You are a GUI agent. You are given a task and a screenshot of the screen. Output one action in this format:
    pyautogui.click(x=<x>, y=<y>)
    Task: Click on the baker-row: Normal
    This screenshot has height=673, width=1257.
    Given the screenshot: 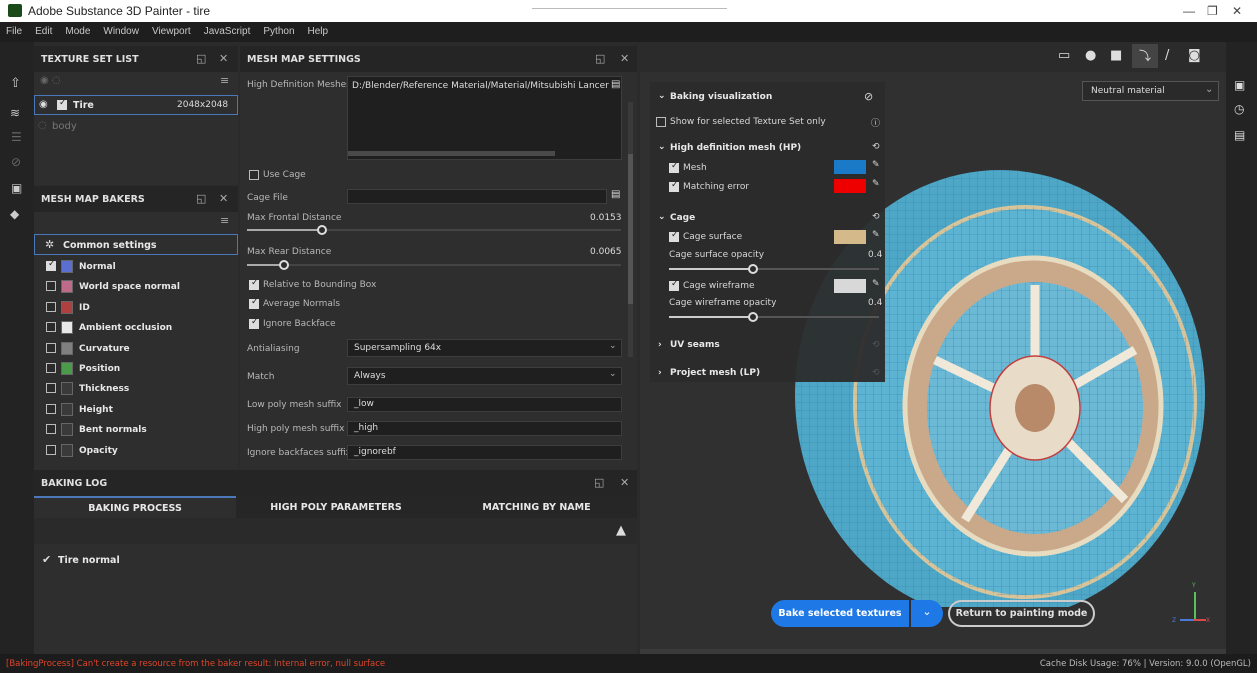 What is the action you would take?
    pyautogui.click(x=136, y=267)
    